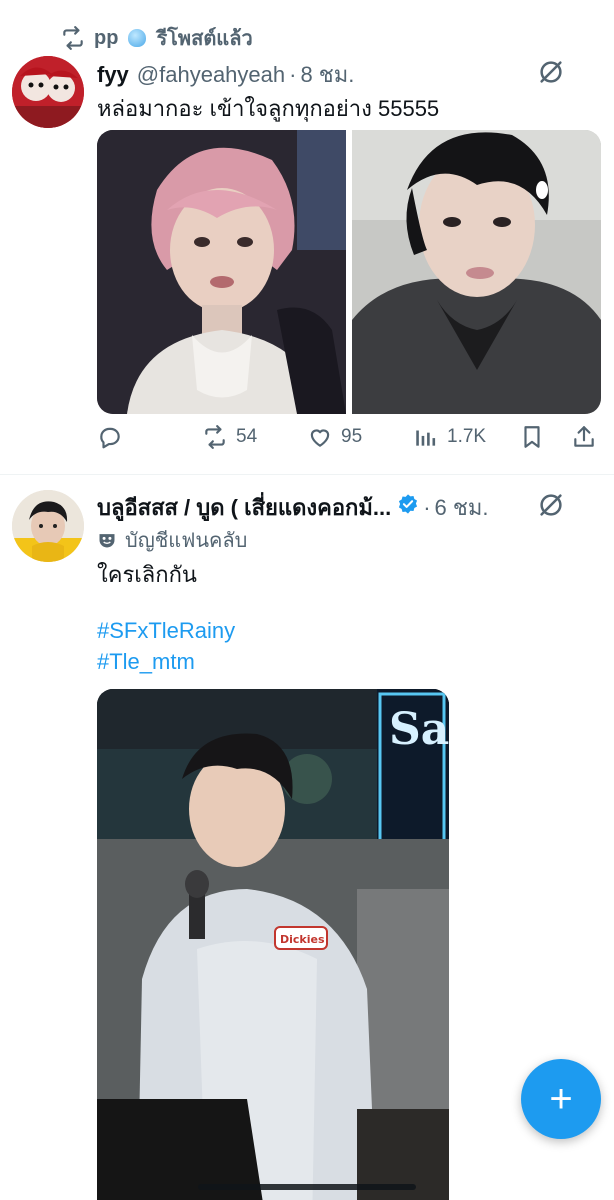 The image size is (614, 1200). What do you see at coordinates (426, 438) in the screenshot?
I see `views-icon` at bounding box center [426, 438].